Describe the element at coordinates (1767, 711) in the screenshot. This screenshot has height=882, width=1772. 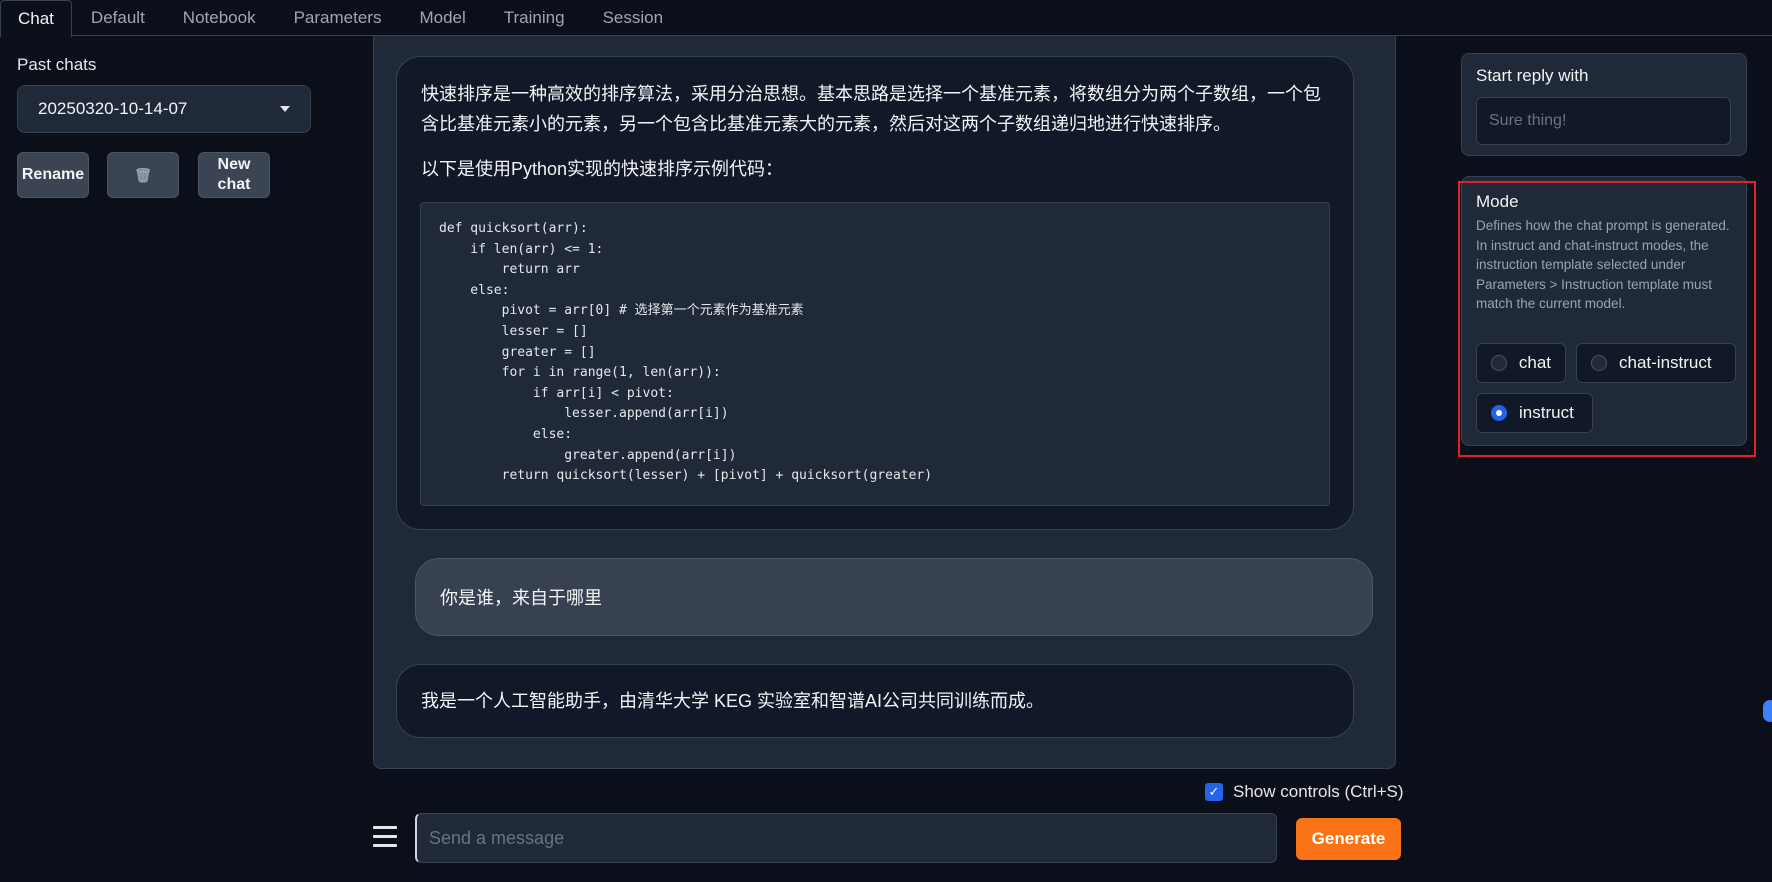
I see `edge-handle` at that location.